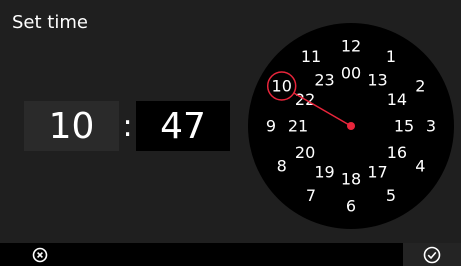 Image resolution: width=461 pixels, height=266 pixels. What do you see at coordinates (397, 152) in the screenshot?
I see `hour-label-16: 16` at bounding box center [397, 152].